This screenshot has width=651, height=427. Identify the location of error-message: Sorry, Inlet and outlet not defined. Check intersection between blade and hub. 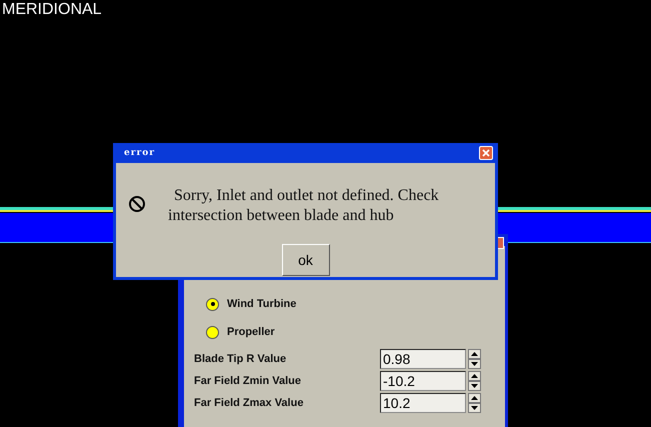
(304, 206).